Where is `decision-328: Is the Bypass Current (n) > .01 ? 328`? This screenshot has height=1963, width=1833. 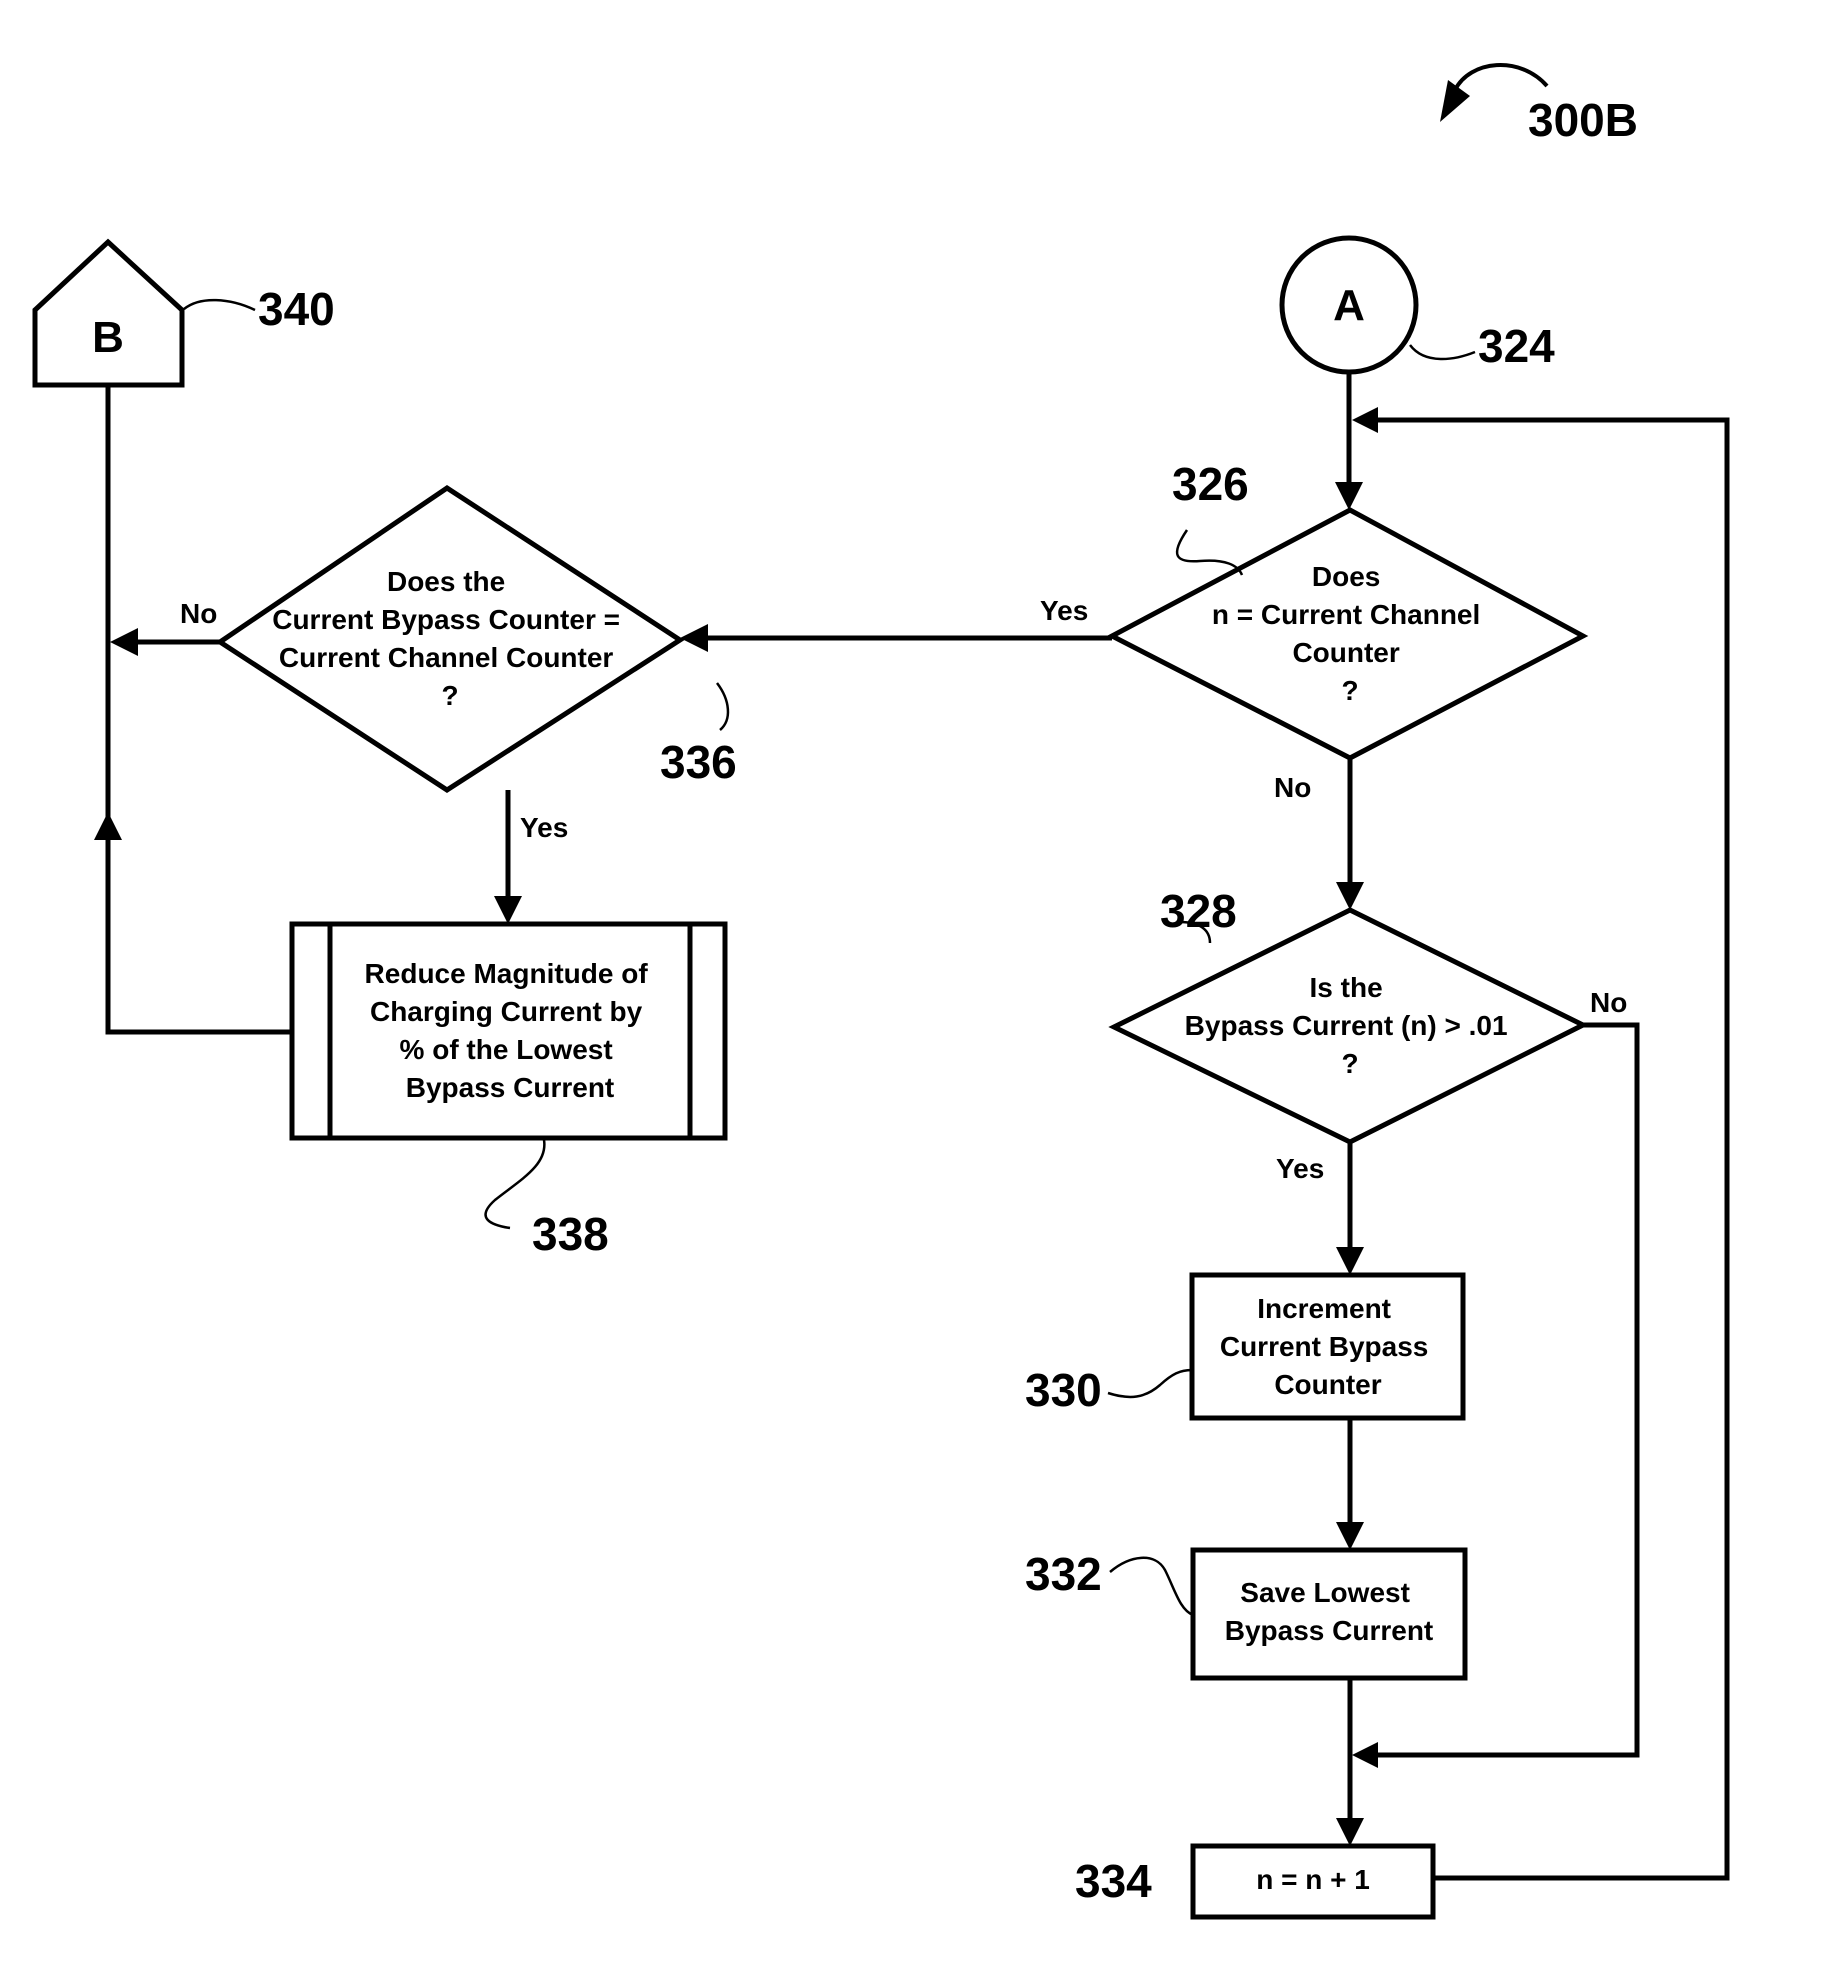 decision-328: Is the Bypass Current (n) > .01 ? 328 is located at coordinates (1348, 1015).